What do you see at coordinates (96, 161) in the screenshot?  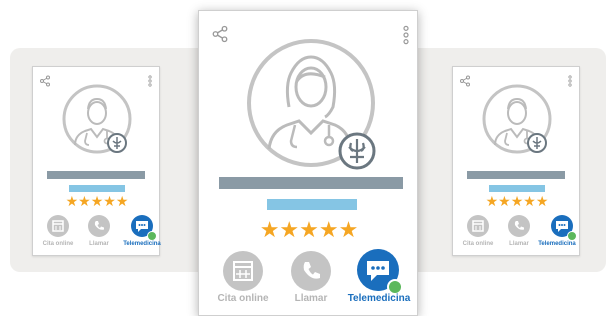 I see `doctor-card-left: ★★★★★ Cita online Llamar Telemedicina` at bounding box center [96, 161].